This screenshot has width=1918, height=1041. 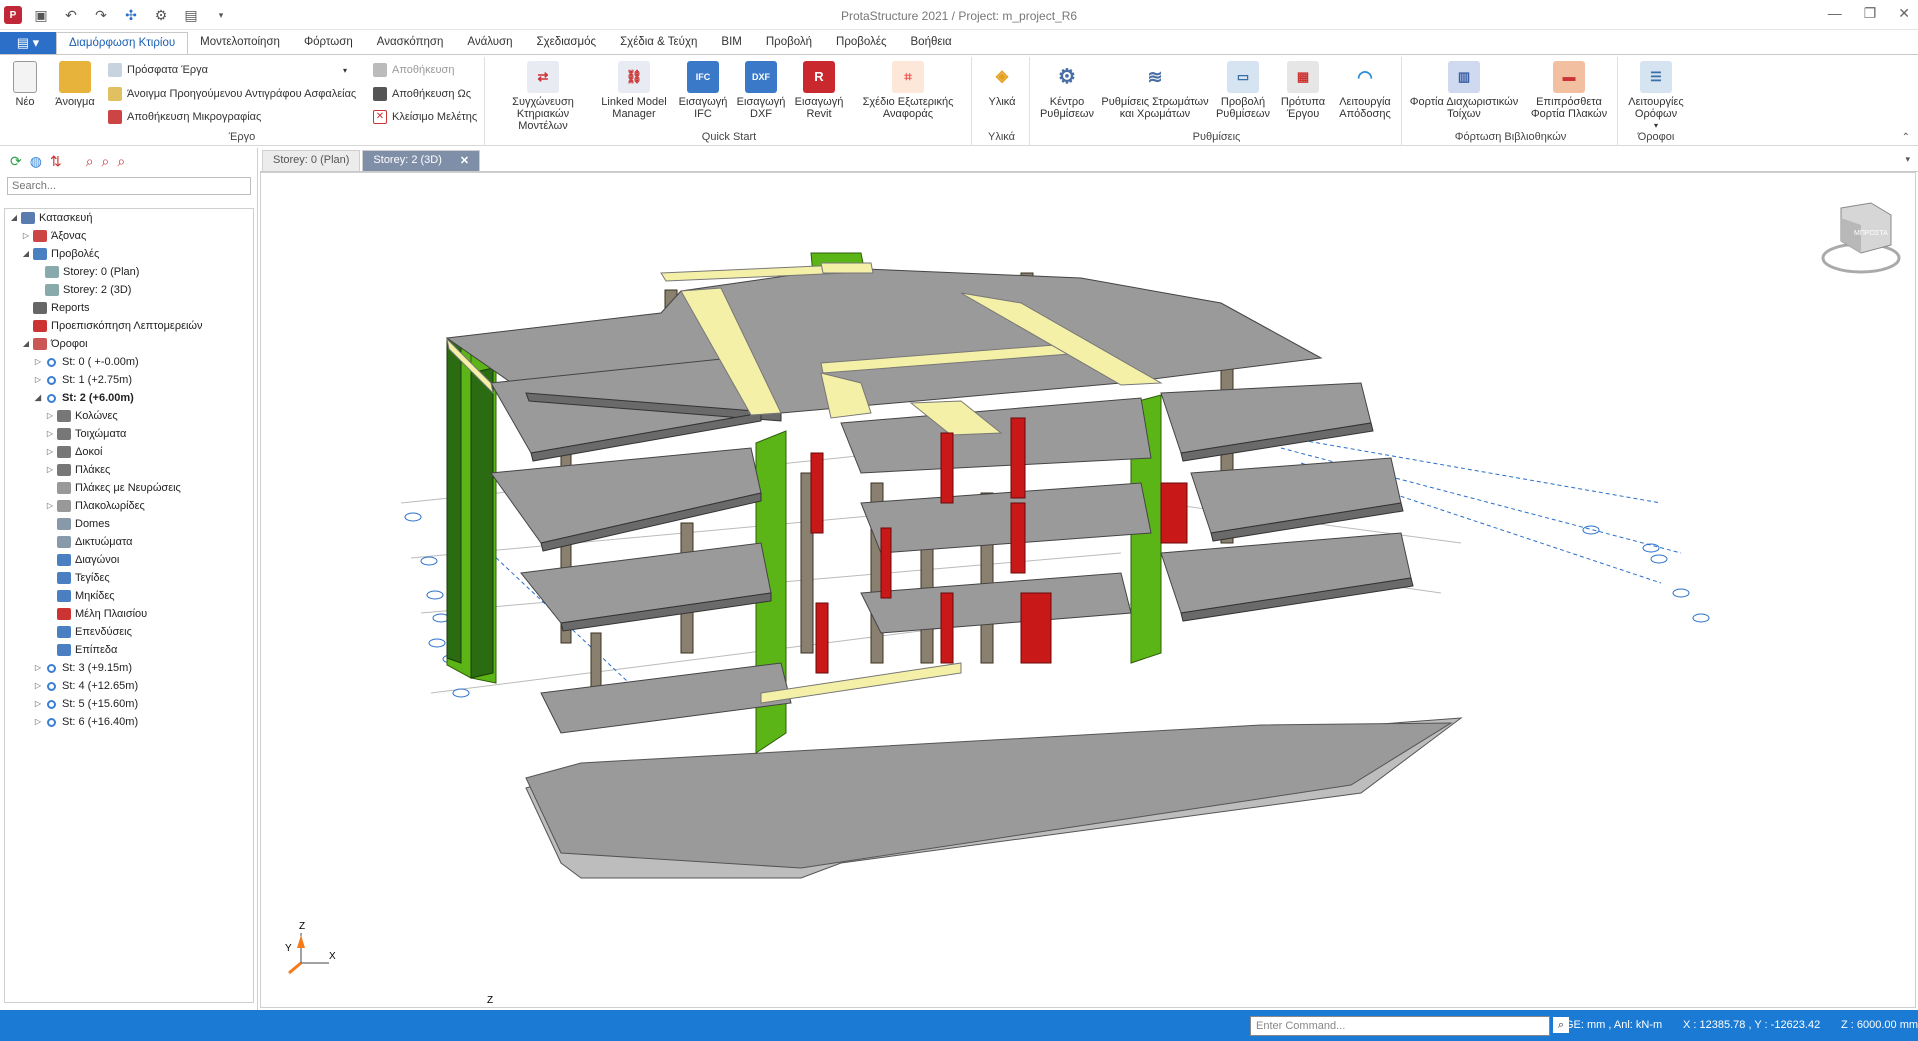 What do you see at coordinates (931, 43) in the screenshot?
I see `tab-help: Βοήθεια` at bounding box center [931, 43].